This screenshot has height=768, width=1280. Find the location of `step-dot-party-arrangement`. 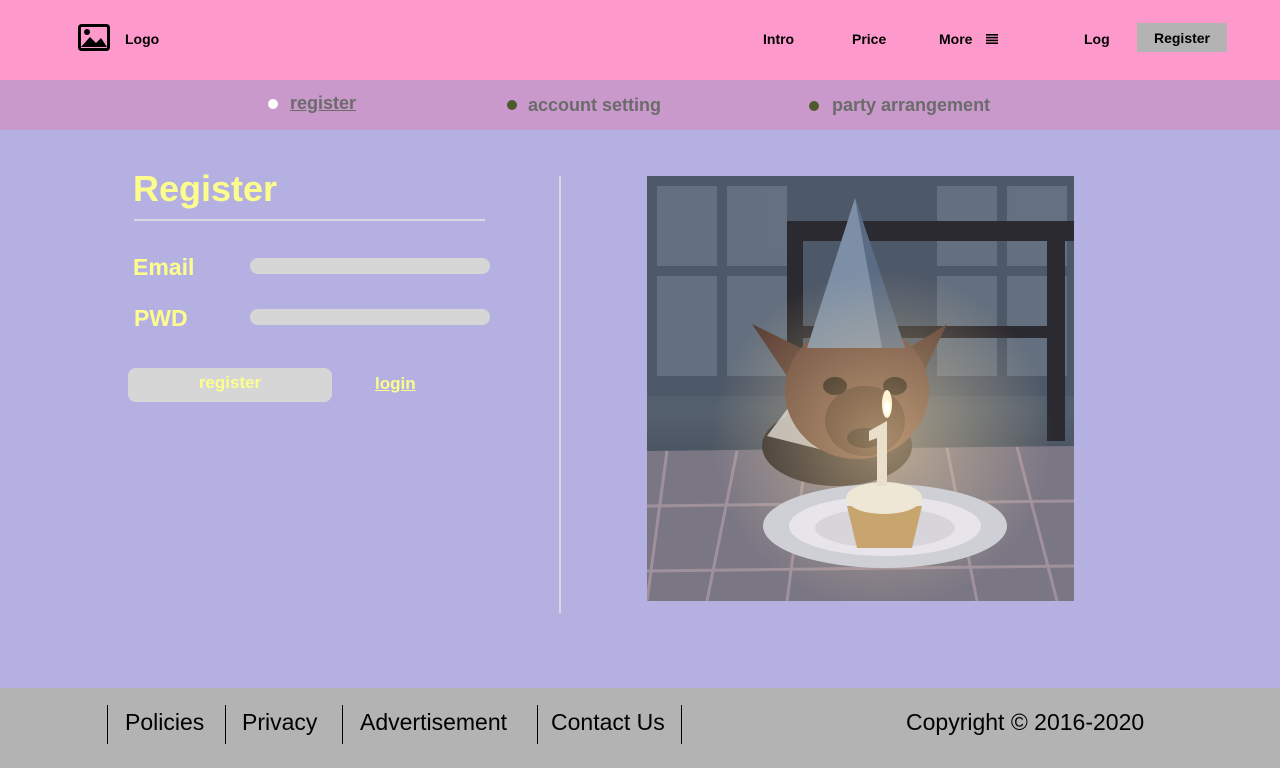

step-dot-party-arrangement is located at coordinates (814, 106).